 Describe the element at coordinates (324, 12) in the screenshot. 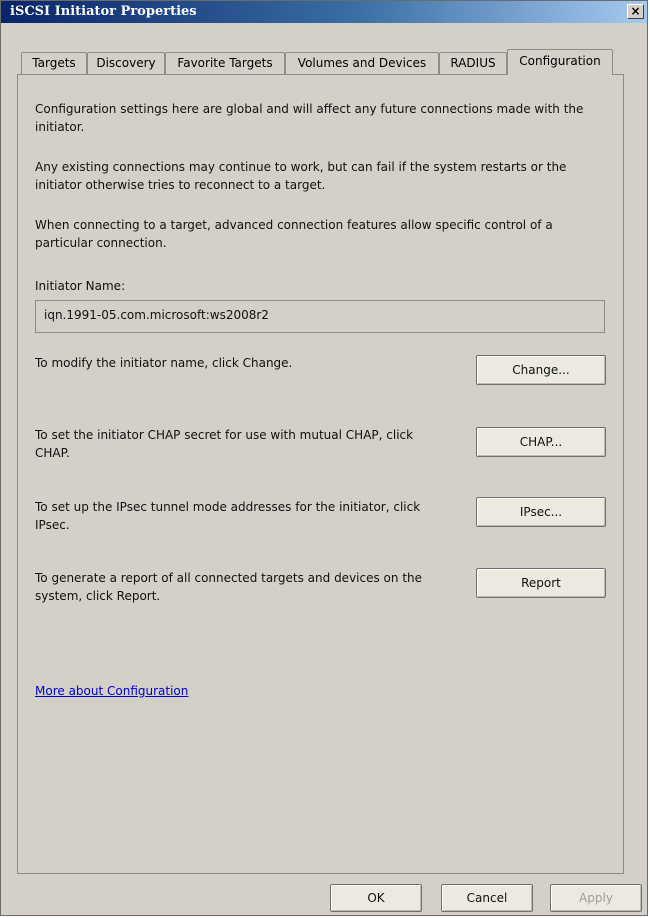

I see `title-bar: iSCSI Initiator Properties ×` at that location.